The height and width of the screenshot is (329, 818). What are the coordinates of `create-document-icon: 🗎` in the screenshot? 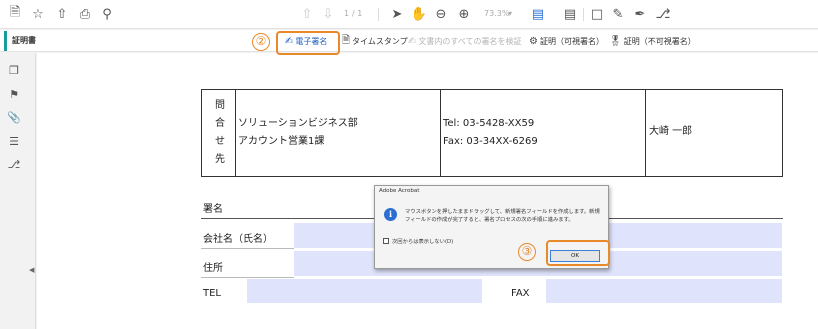 It's located at (15, 14).